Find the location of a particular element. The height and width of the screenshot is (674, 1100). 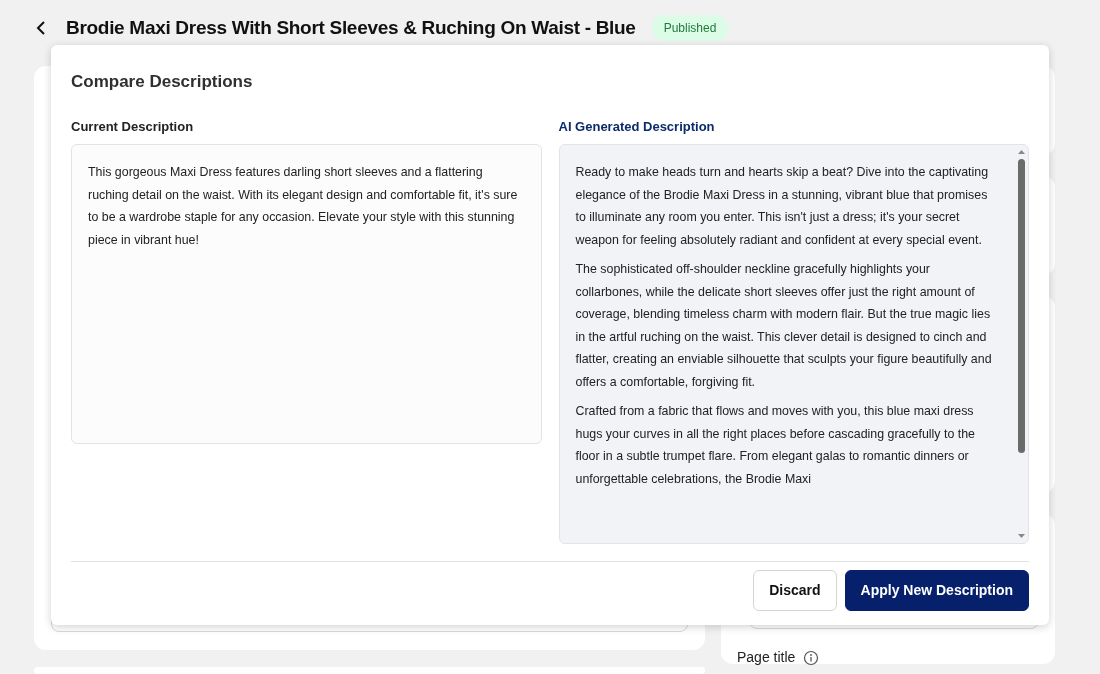

paragraph: This gorgeous Maxi Dress features darling short sleeves and a flattering ruching detail on the waist. With its elegant design and comfortable fit, it's sure to be a wardrobe staple for any occasion. Elevate your style with this stunning piece in vibrant hue! is located at coordinates (303, 206).